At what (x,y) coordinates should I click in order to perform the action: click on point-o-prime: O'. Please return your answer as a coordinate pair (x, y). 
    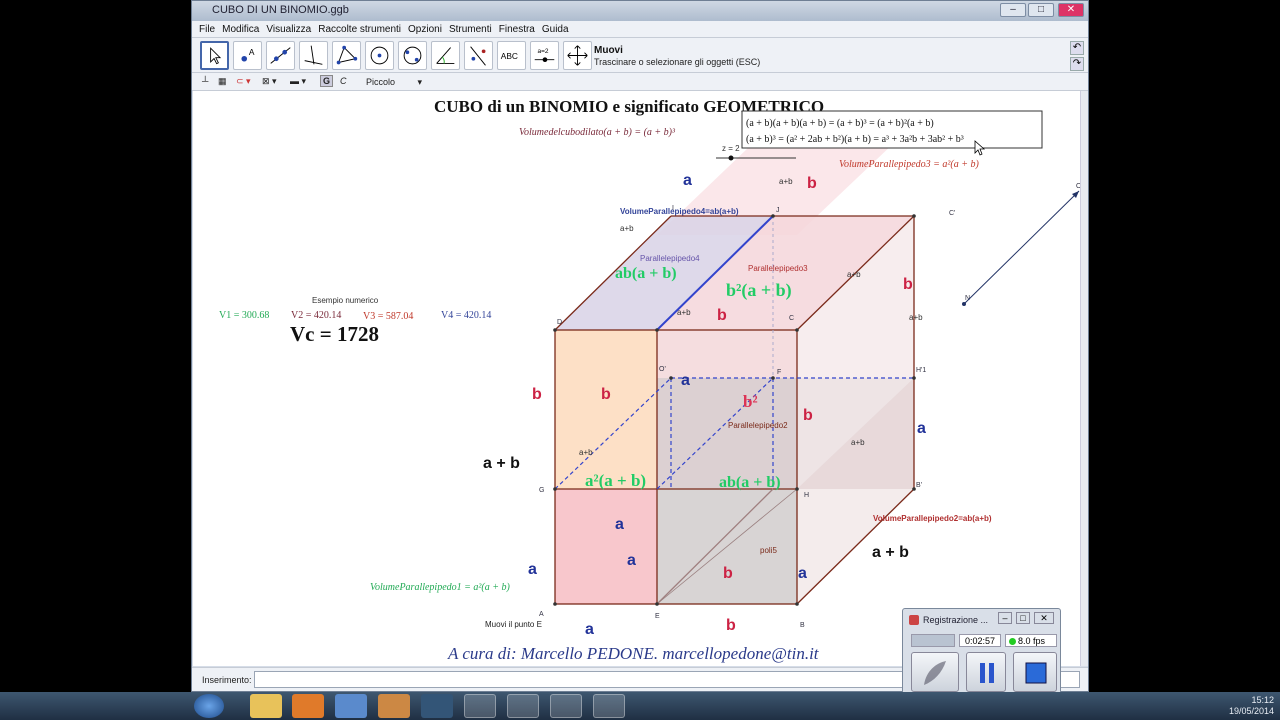
    Looking at the image, I should click on (662, 369).